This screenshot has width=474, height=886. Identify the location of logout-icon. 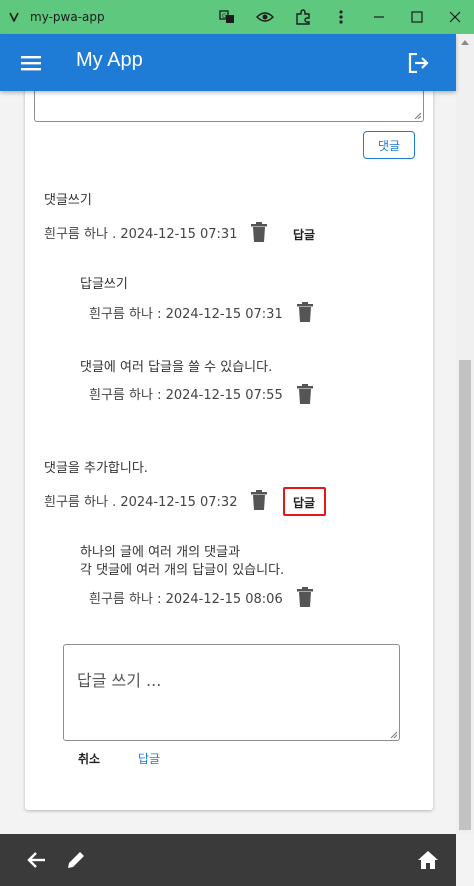
(419, 63).